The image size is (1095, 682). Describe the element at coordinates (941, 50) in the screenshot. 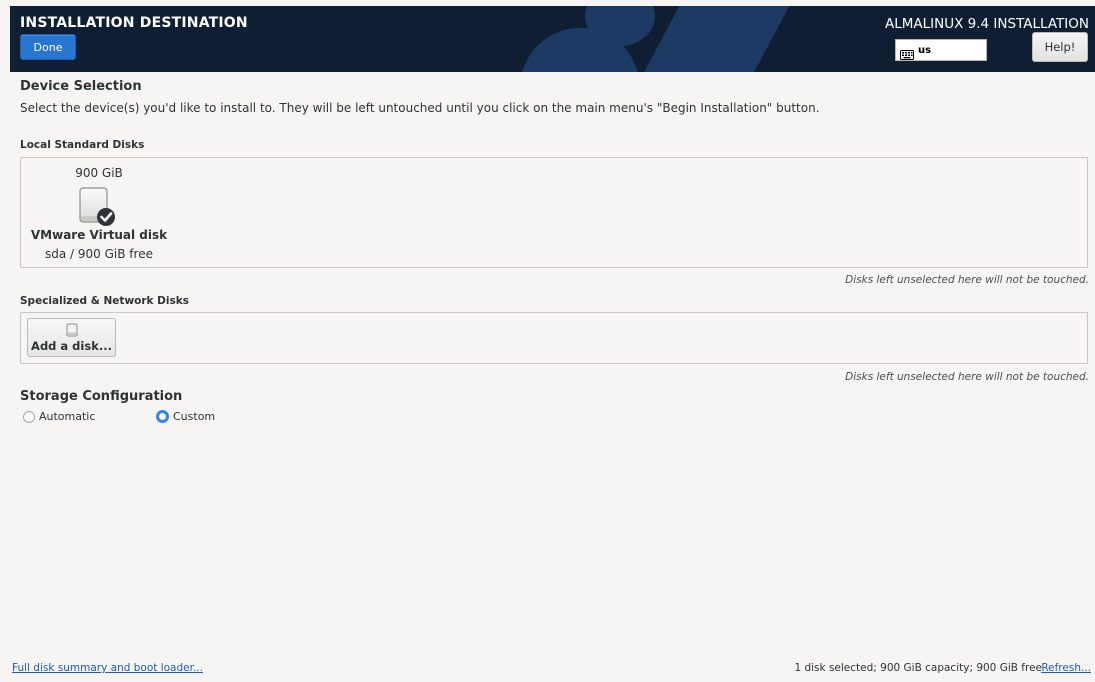

I see `keyboard-layout-indicator: us` at that location.